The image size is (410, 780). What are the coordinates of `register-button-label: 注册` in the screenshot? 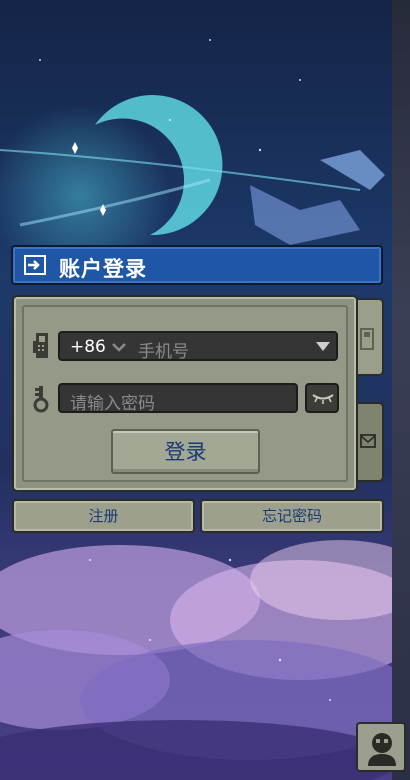 It's located at (103, 516).